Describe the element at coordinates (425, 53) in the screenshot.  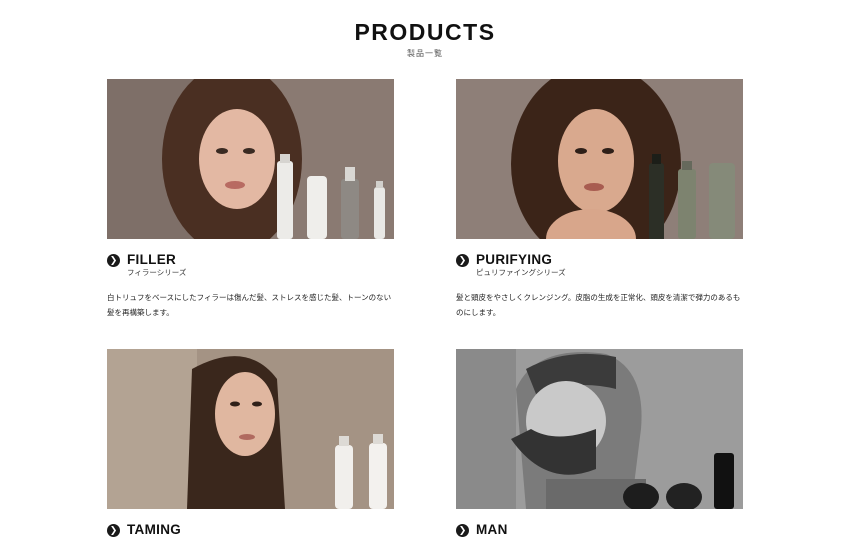
I see `page-subtitle: 製品一覧` at that location.